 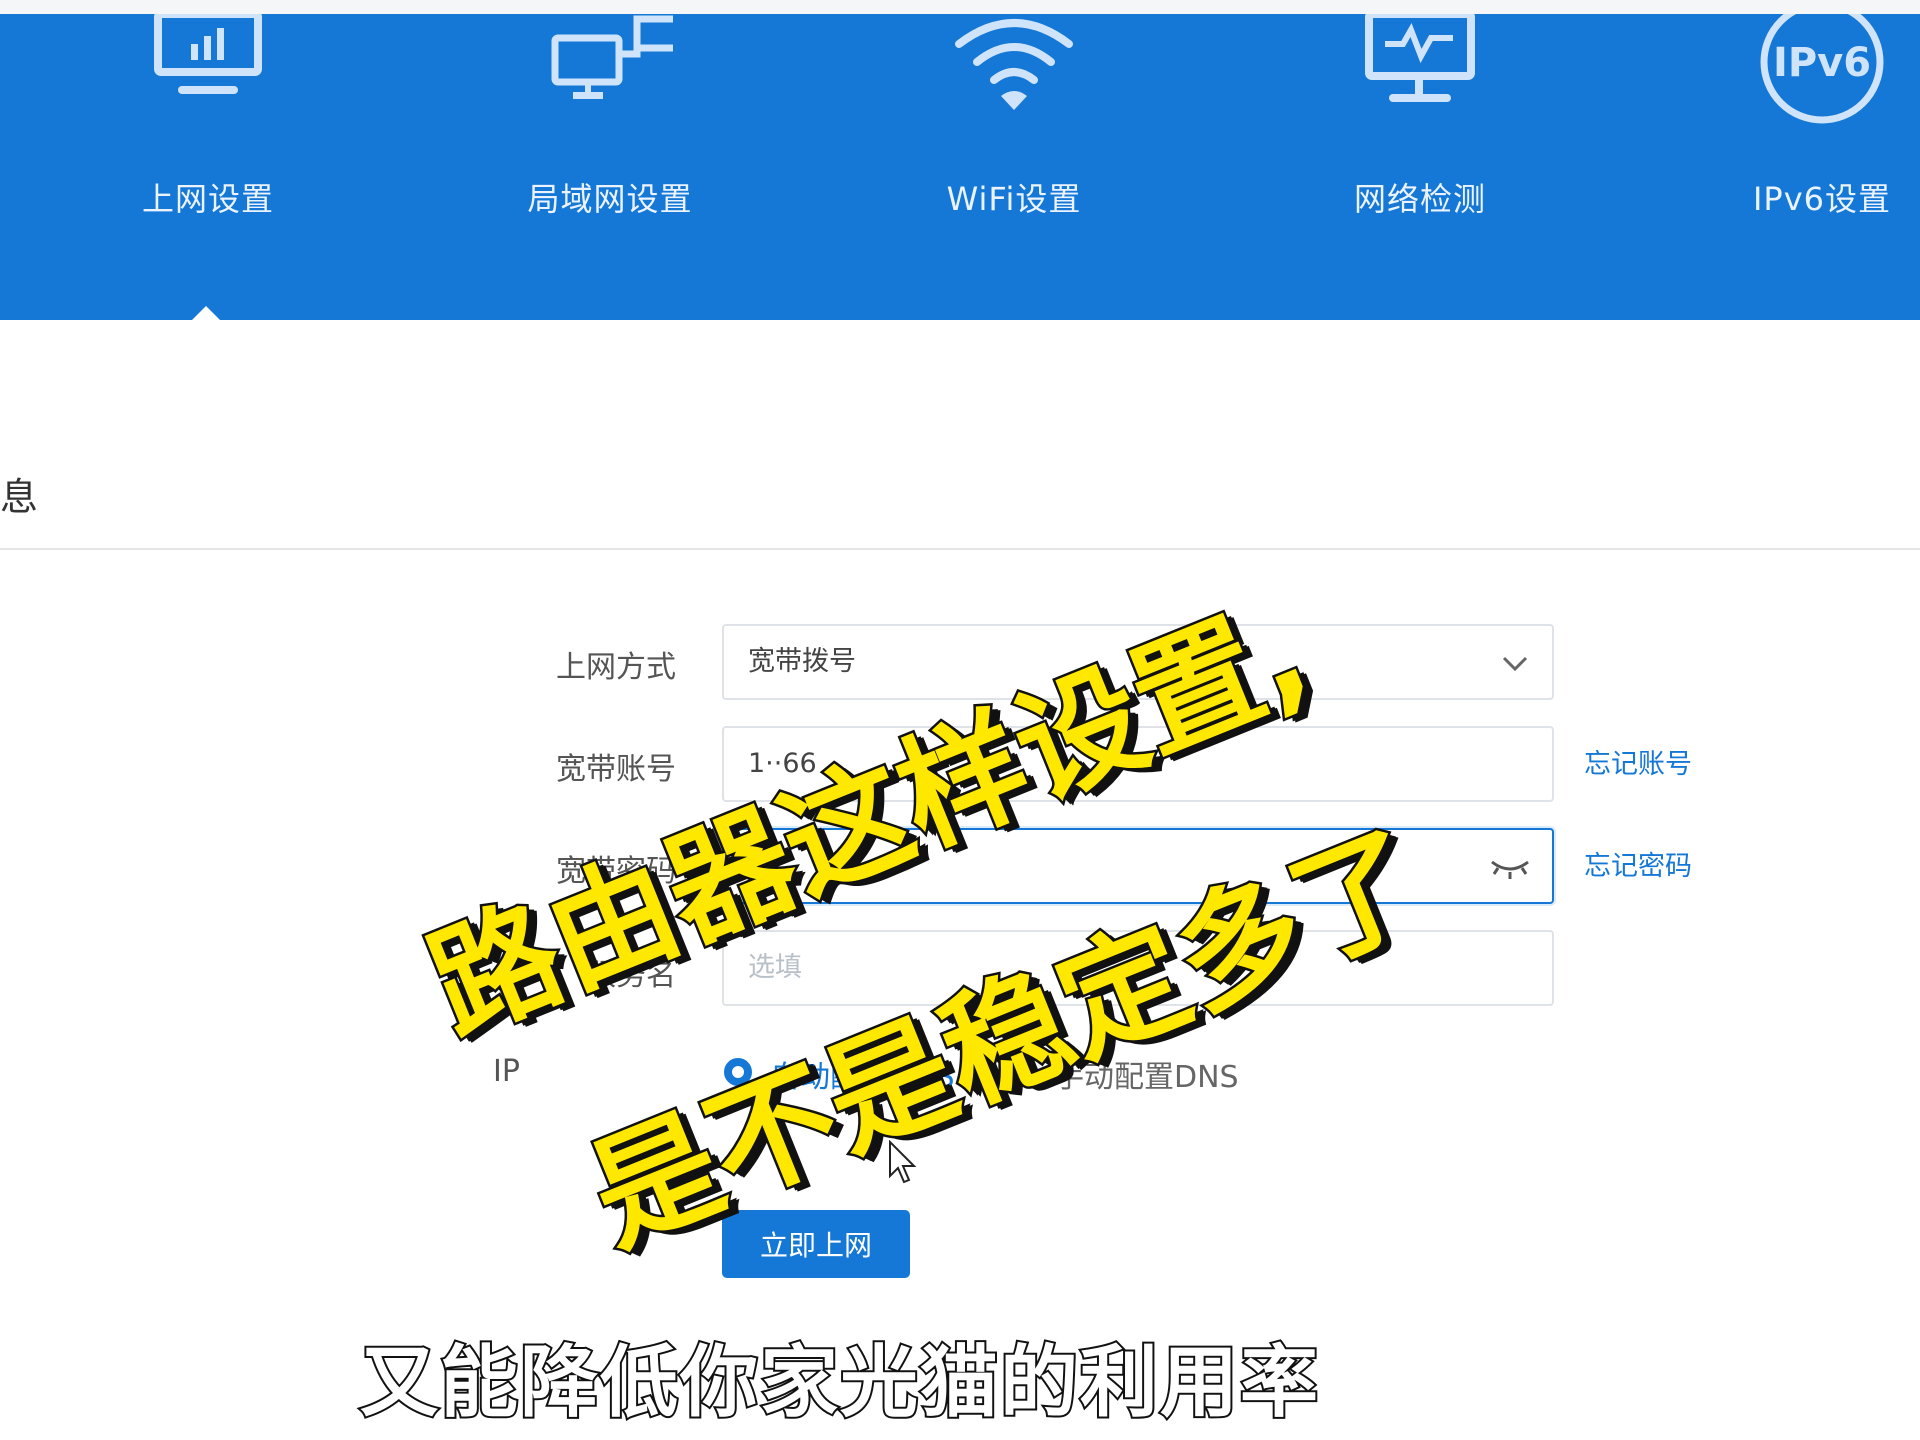 I want to click on ipv6-badge-text: IPv6, so click(x=1822, y=63).